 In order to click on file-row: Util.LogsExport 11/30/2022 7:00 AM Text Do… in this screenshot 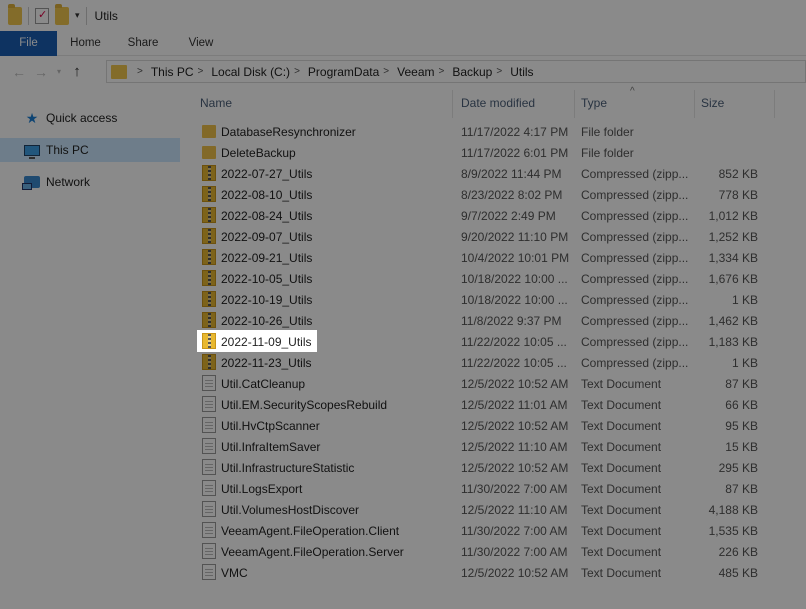, I will do `click(498, 488)`.